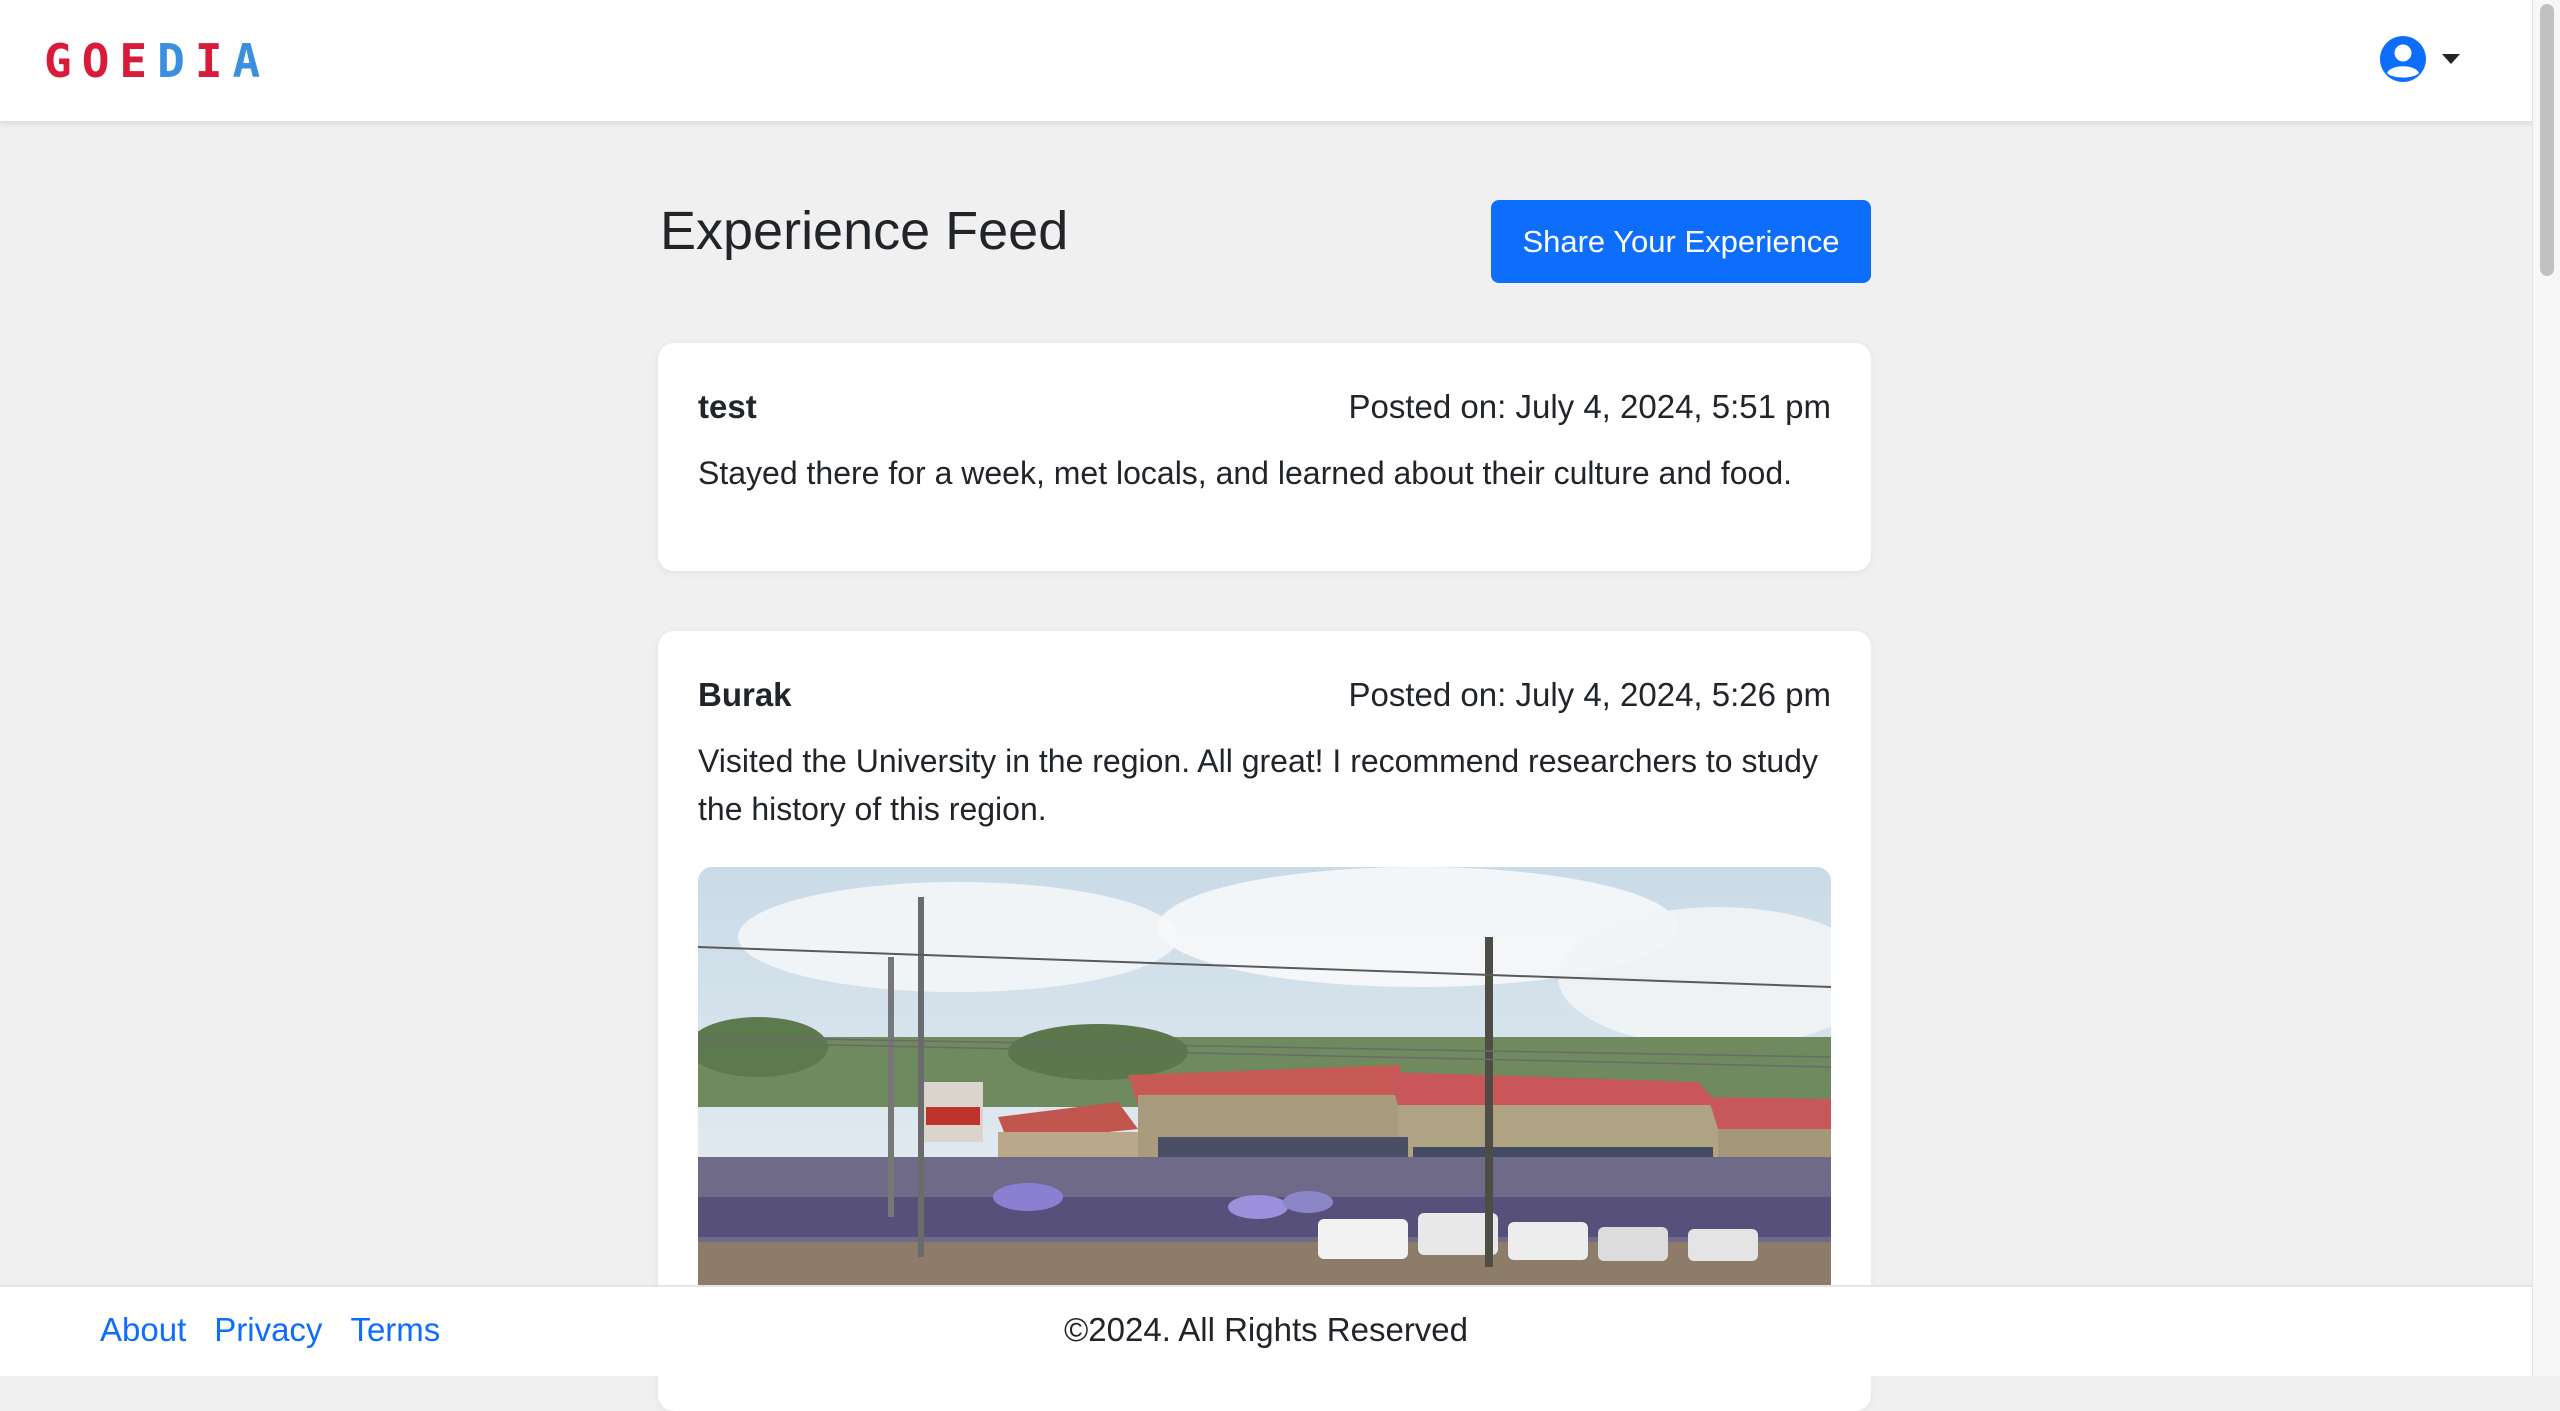 The width and height of the screenshot is (2560, 1411). Describe the element at coordinates (1264, 695) in the screenshot. I see `post-header: Burak Posted on: July 4, 2024, 5:26 pm` at that location.